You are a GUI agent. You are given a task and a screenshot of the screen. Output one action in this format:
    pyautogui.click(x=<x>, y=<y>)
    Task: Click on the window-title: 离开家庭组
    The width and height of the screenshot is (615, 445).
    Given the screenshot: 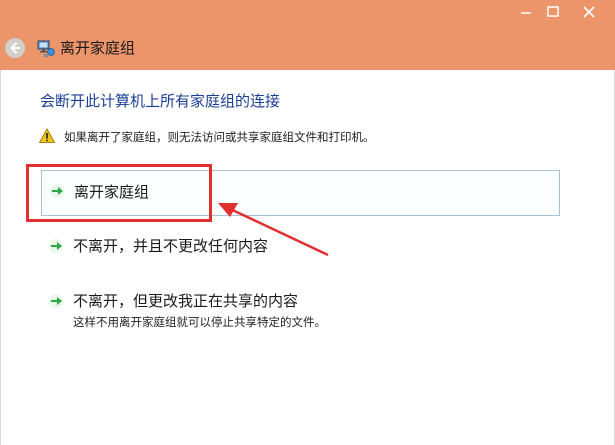 What is the action you would take?
    pyautogui.click(x=98, y=48)
    